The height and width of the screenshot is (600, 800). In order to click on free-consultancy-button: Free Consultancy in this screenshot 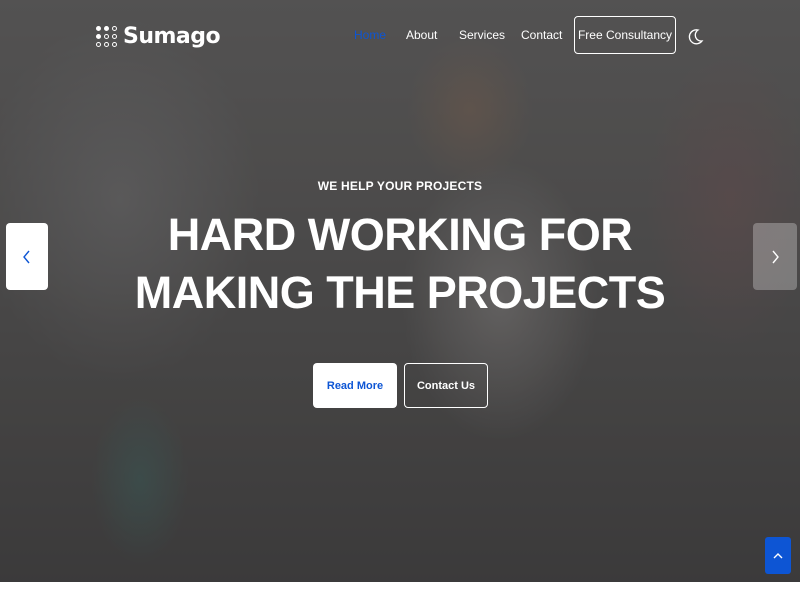, I will do `click(625, 35)`.